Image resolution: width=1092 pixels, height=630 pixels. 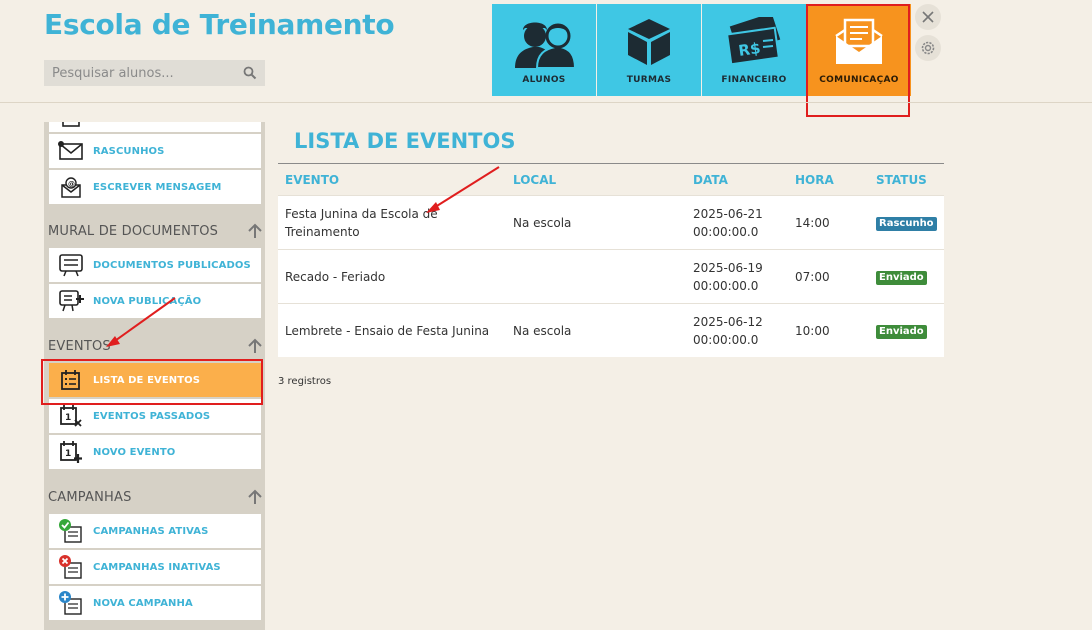 What do you see at coordinates (812, 331) in the screenshot?
I see `event-hour: 10:00` at bounding box center [812, 331].